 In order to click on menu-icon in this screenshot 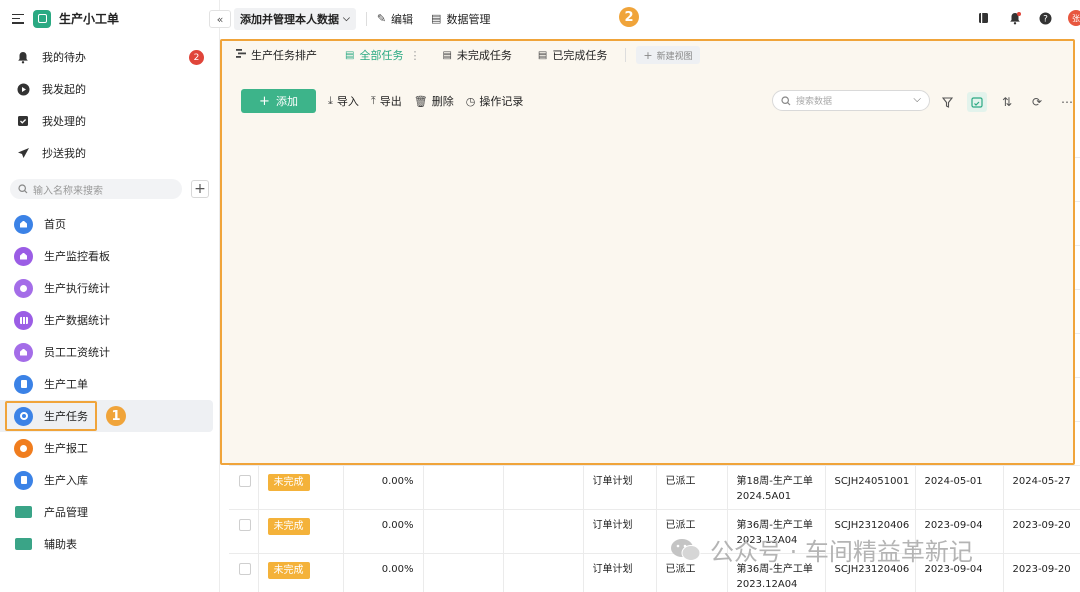, I will do `click(18, 18)`.